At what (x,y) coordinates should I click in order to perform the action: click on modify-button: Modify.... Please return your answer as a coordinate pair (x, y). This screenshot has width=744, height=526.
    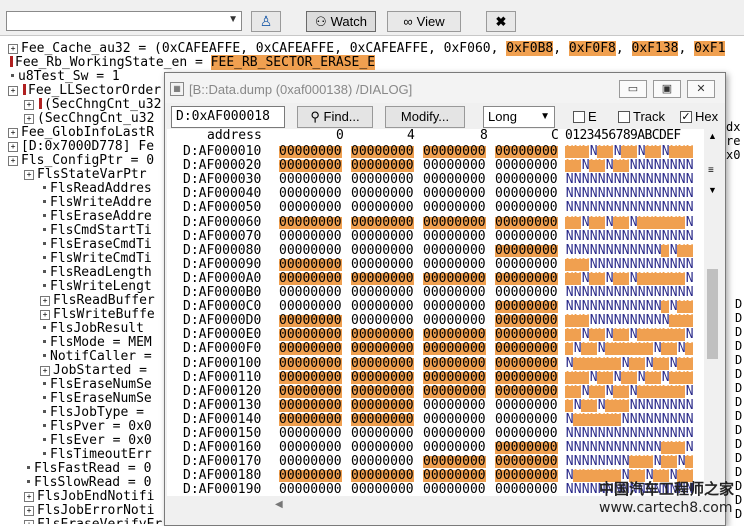
    Looking at the image, I should click on (425, 117).